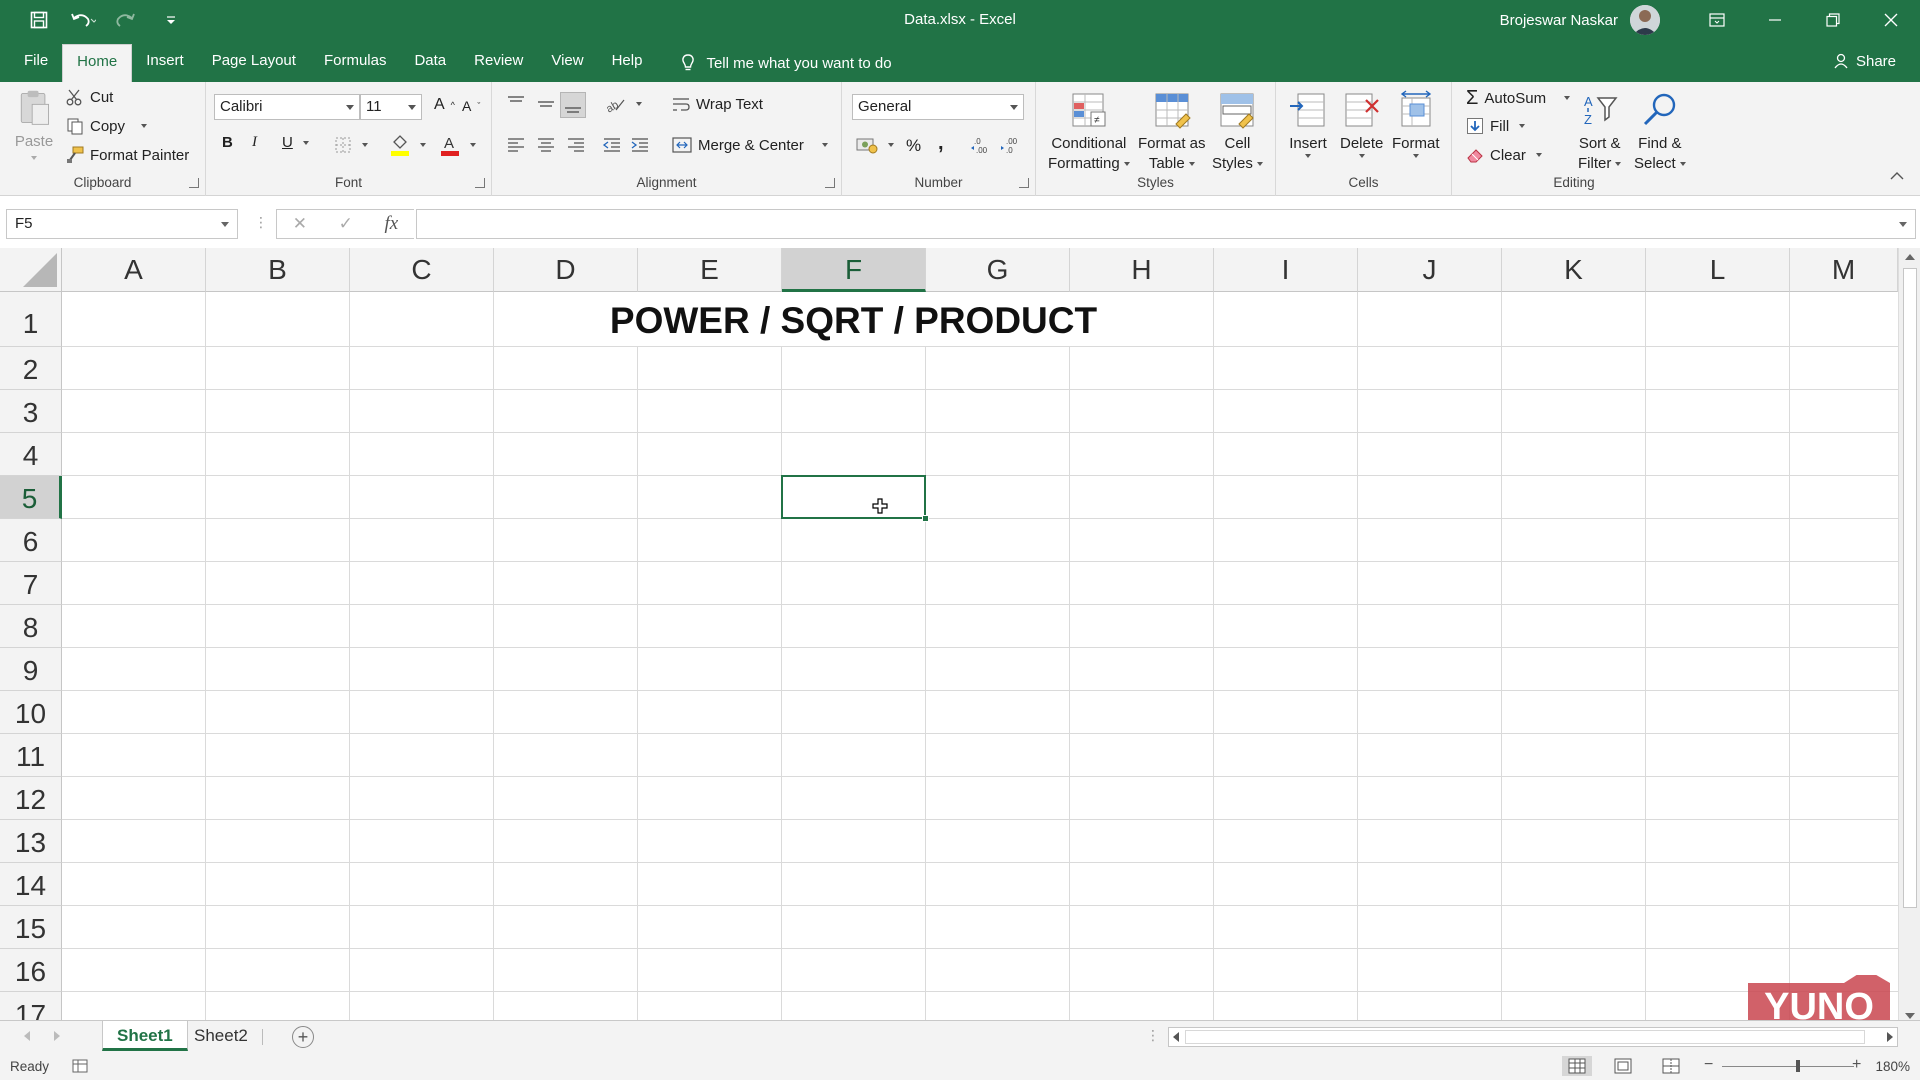 The image size is (1920, 1080). Describe the element at coordinates (1833, 20) in the screenshot. I see `restore-icon` at that location.